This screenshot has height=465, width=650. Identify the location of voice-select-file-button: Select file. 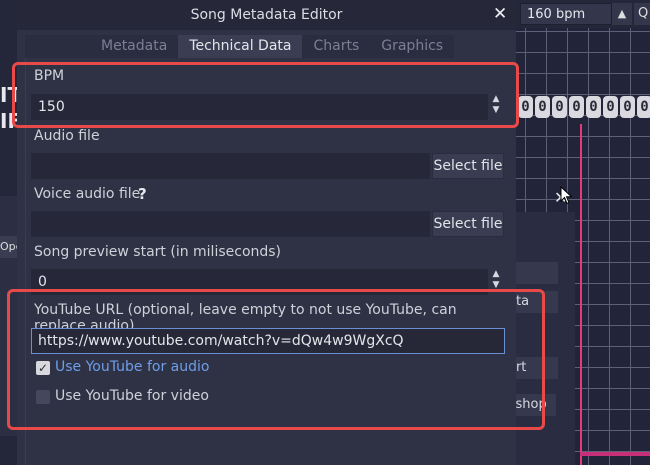
(468, 224).